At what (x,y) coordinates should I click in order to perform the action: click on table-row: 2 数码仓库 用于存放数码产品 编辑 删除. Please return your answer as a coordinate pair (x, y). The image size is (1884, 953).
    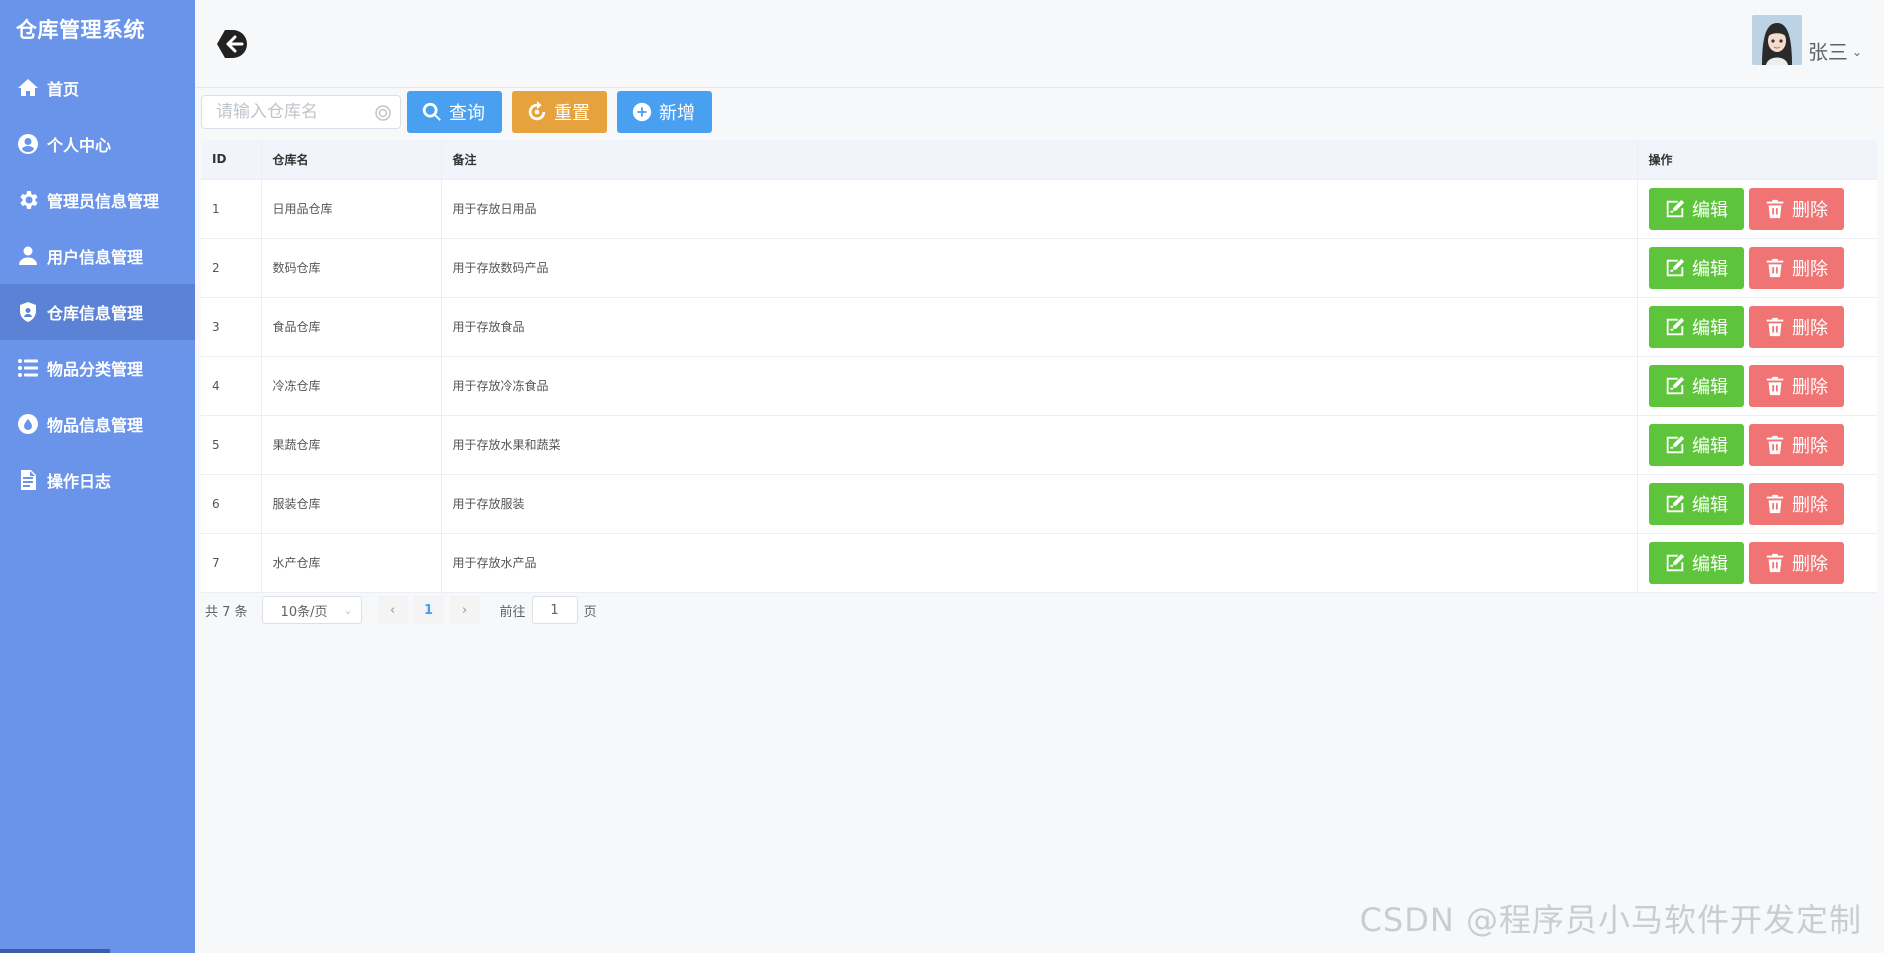
    Looking at the image, I should click on (1039, 268).